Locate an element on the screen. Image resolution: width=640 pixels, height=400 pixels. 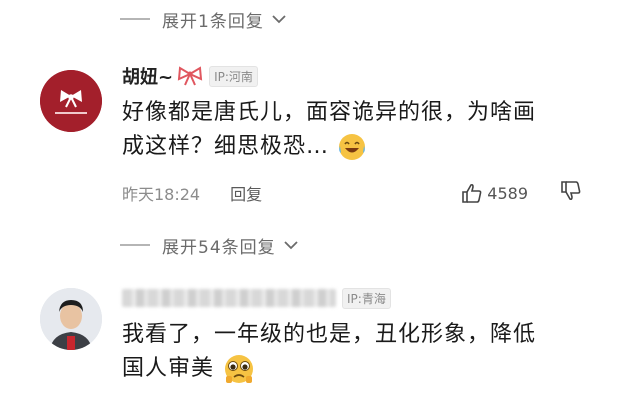
laughing-crying-emoji-icon is located at coordinates (352, 147).